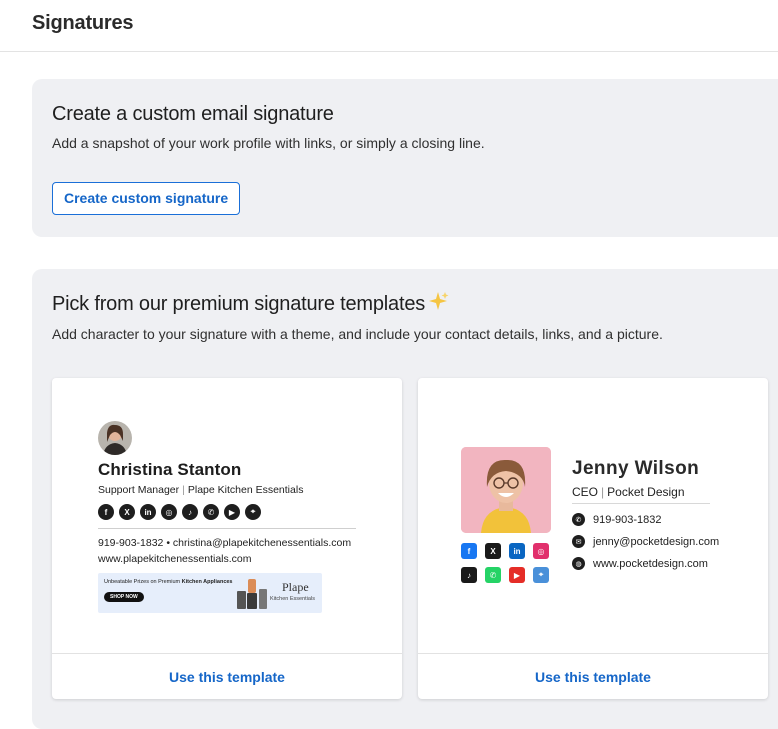 The image size is (778, 729). I want to click on email-row: ✉ jenny@pocketdesign.com, so click(645, 541).